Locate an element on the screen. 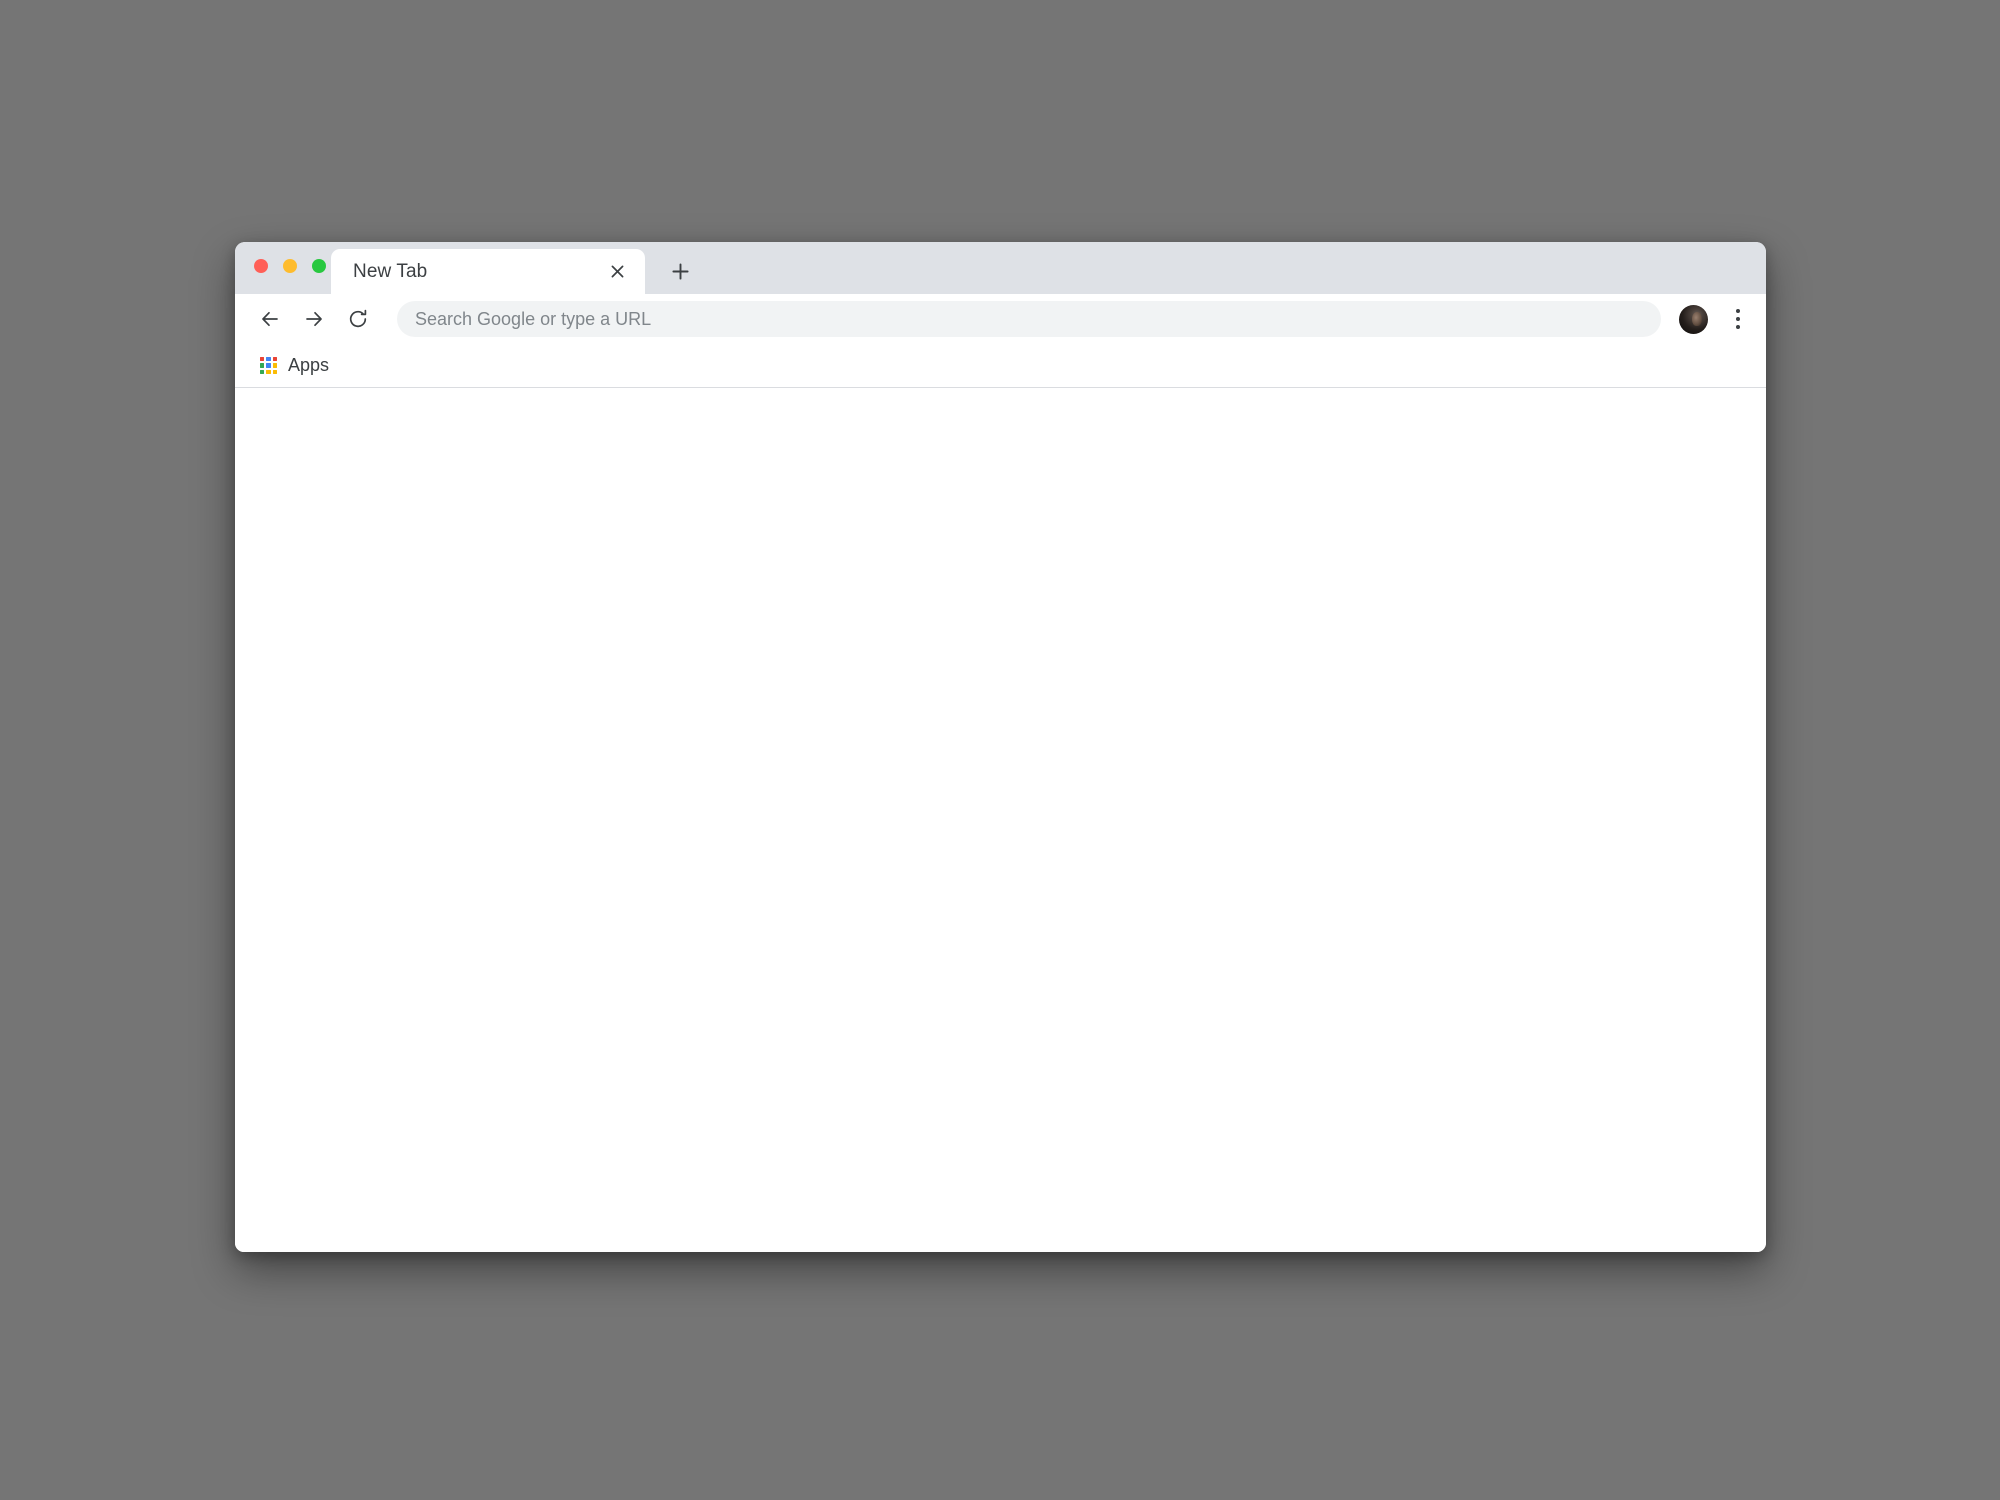  address-bar is located at coordinates (1029, 319).